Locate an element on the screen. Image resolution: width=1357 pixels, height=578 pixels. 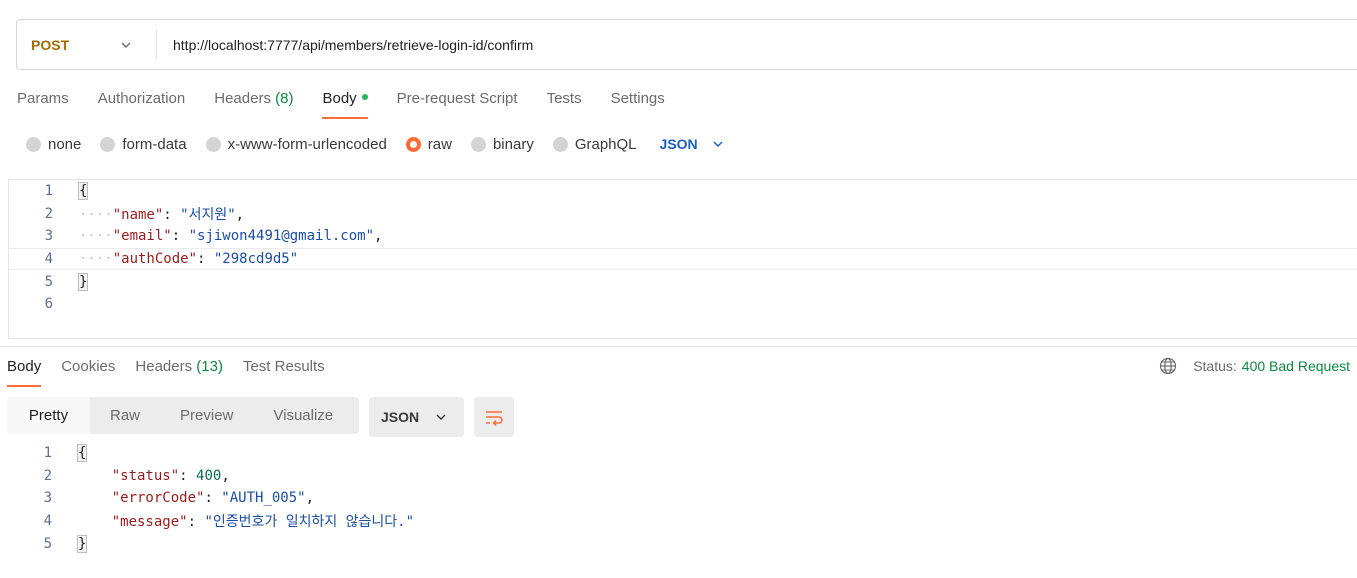
response-format-label: JSON is located at coordinates (400, 417).